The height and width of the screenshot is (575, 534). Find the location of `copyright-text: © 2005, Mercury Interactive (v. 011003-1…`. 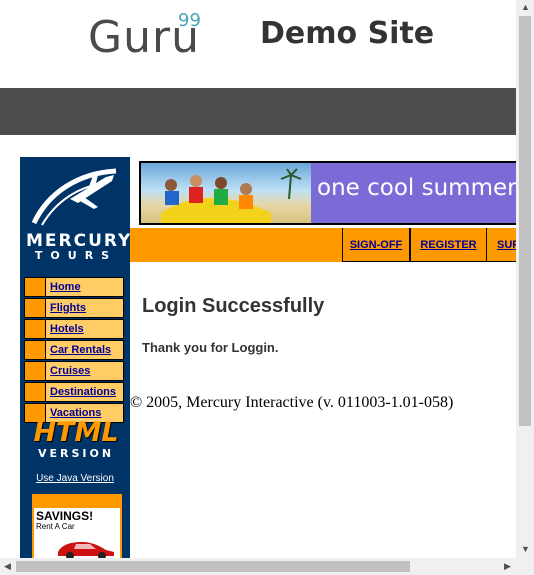

copyright-text: © 2005, Mercury Interactive (v. 011003-1… is located at coordinates (292, 402).